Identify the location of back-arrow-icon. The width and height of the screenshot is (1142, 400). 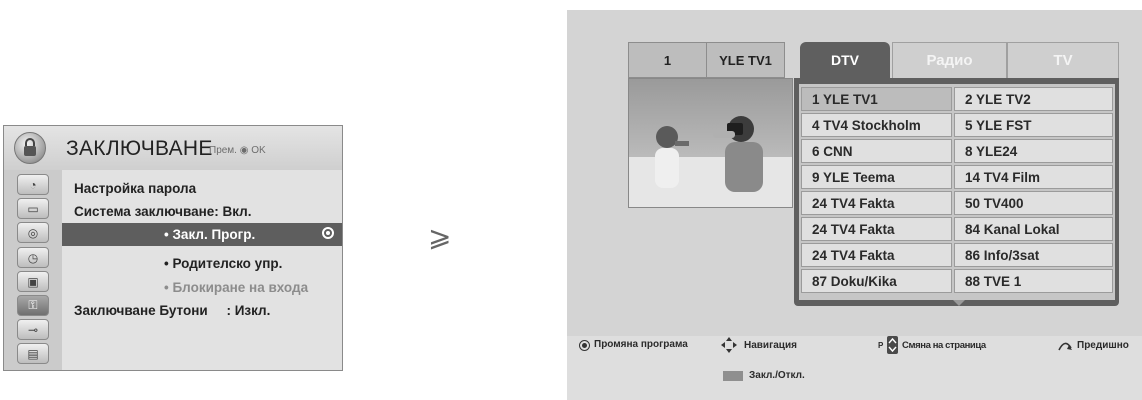
(1065, 348).